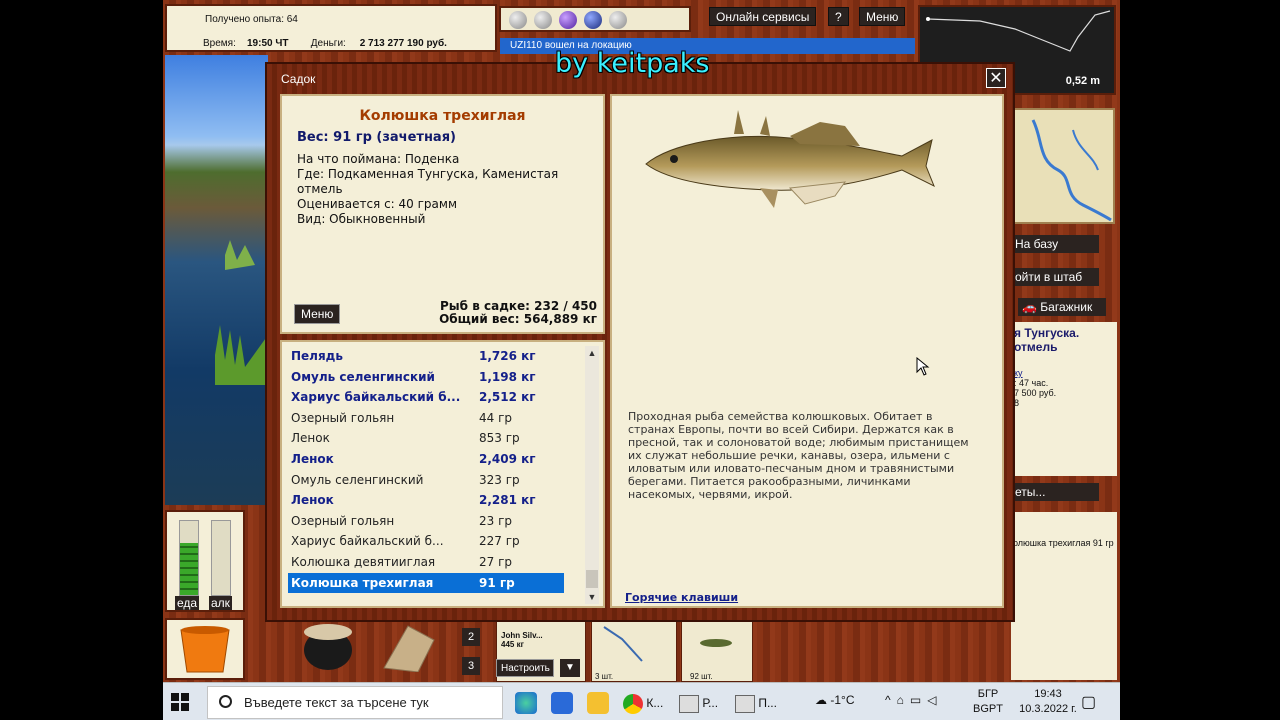  Describe the element at coordinates (592, 475) in the screenshot. I see `scrollbar: ▲ ▼` at that location.